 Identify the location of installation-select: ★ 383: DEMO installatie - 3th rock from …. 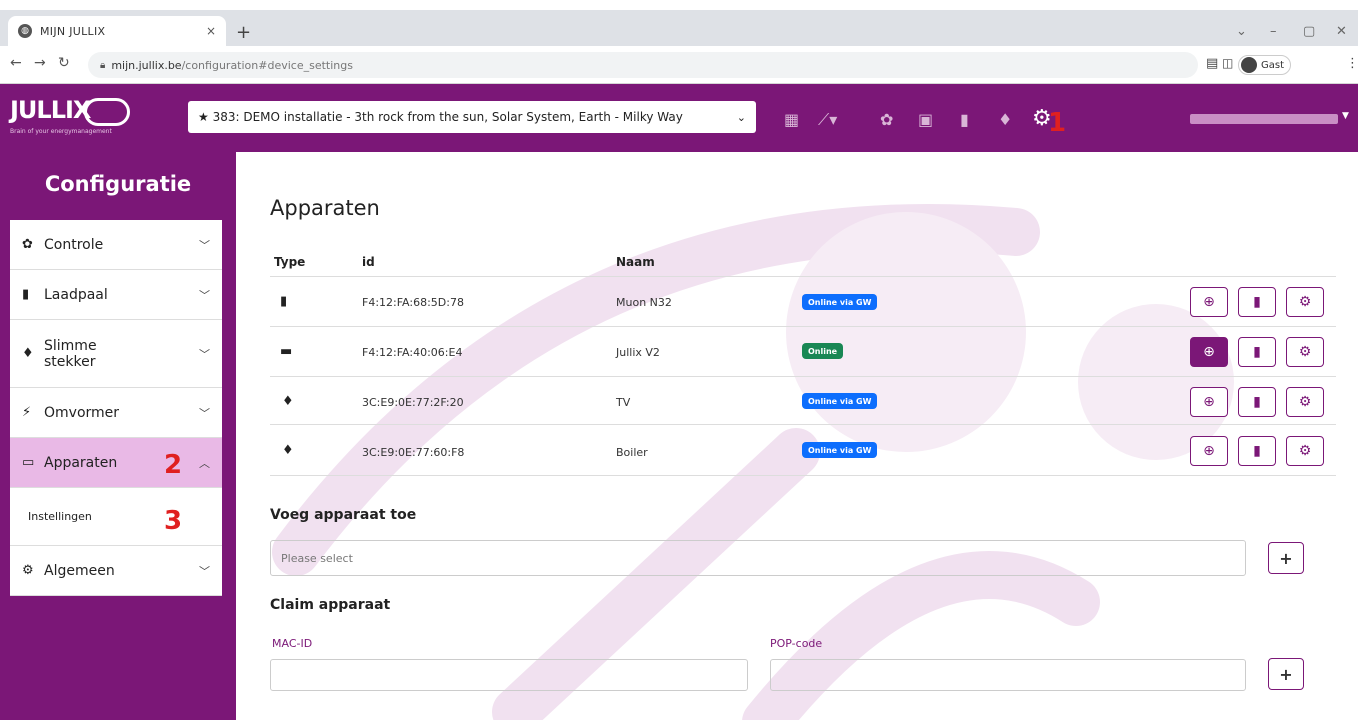
(472, 117).